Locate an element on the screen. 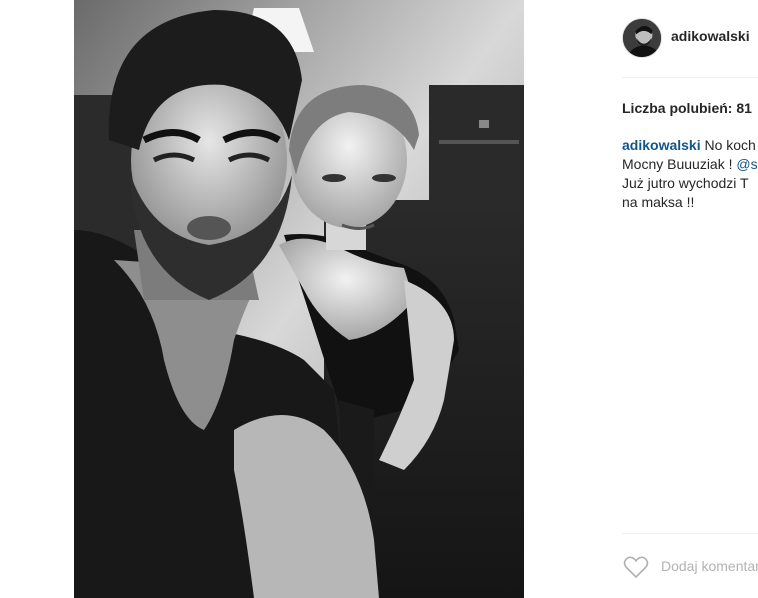 Image resolution: width=758 pixels, height=598 pixels. footer-divider is located at coordinates (690, 533).